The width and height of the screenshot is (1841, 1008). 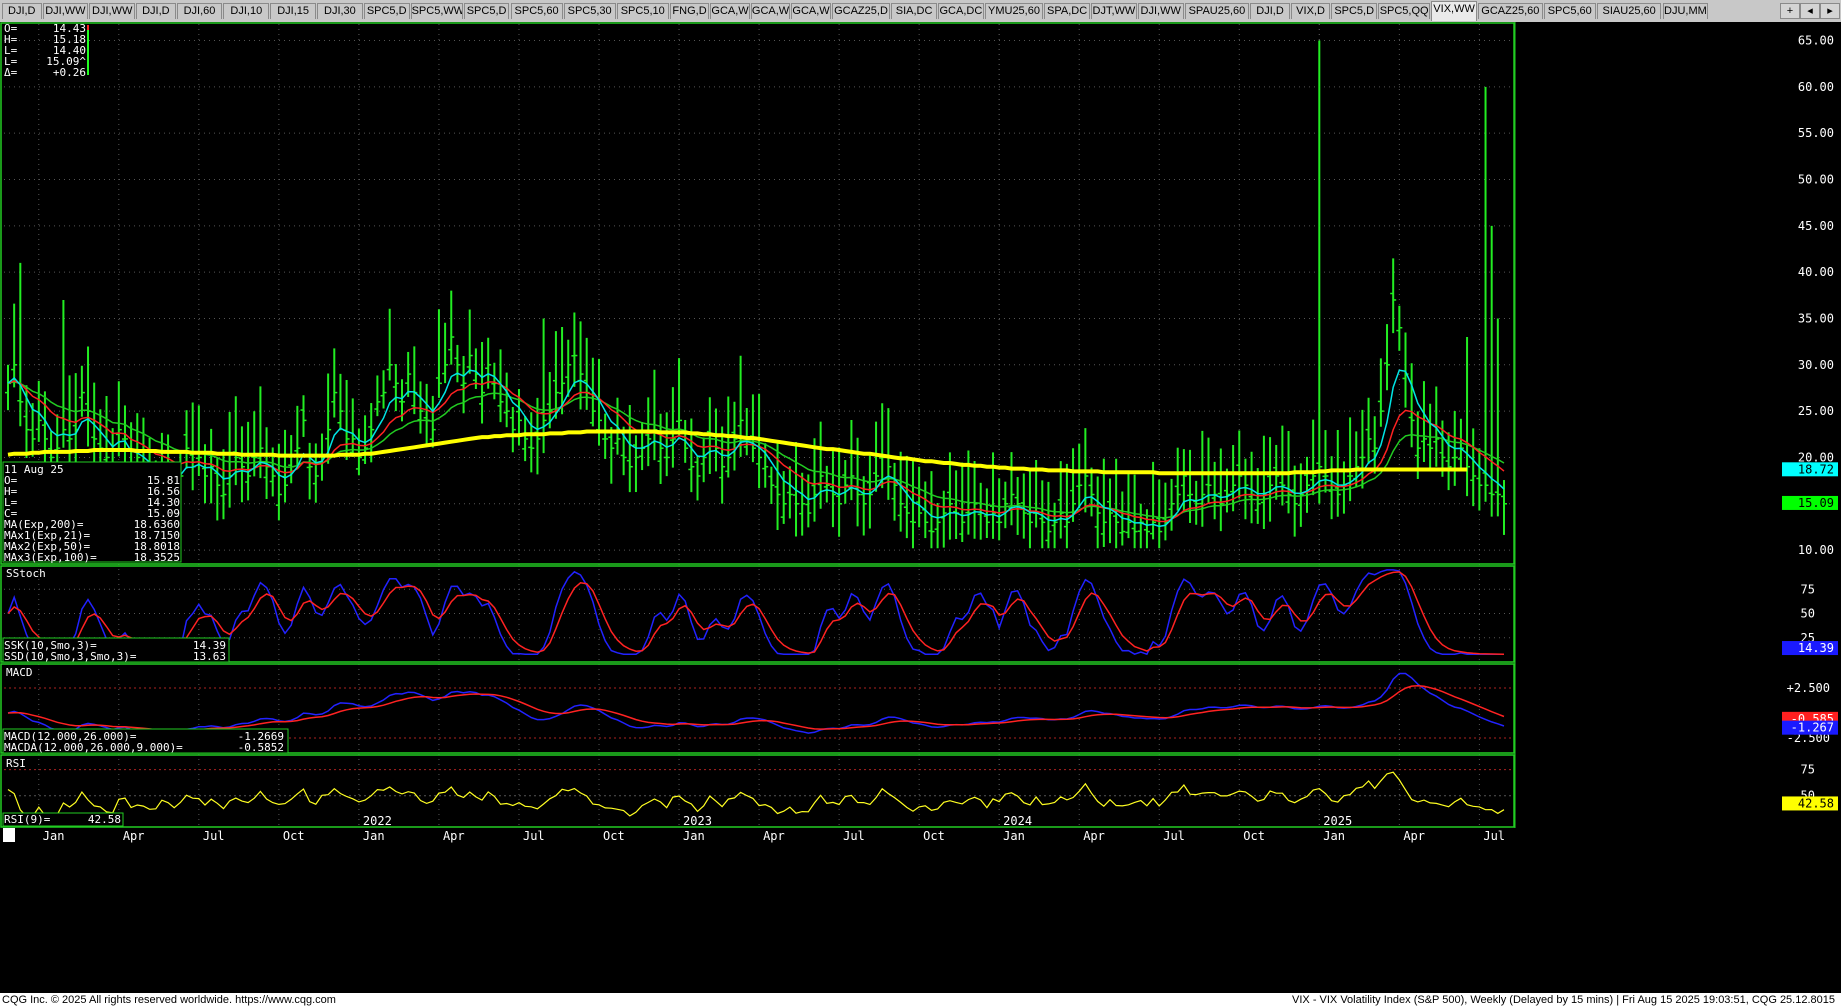 I want to click on year-label: 2025, so click(x=1337, y=821).